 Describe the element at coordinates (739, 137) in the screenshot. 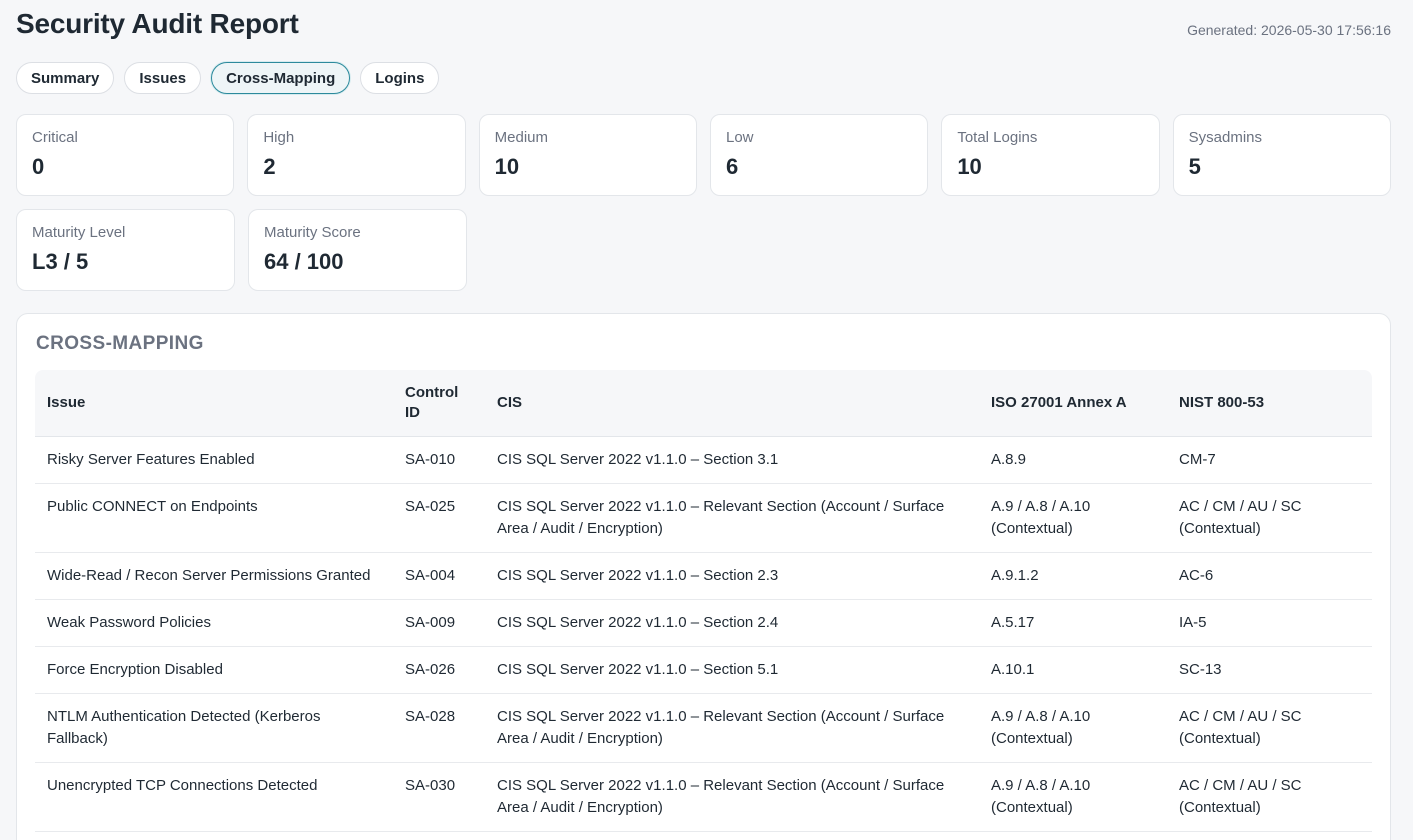

I see `stat-card-label: Low` at that location.